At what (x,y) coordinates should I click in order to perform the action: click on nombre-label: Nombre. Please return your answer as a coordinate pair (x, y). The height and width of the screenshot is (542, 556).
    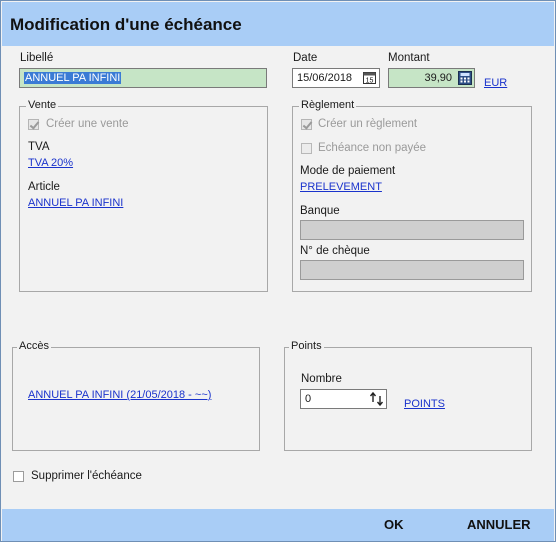
    Looking at the image, I should click on (321, 379).